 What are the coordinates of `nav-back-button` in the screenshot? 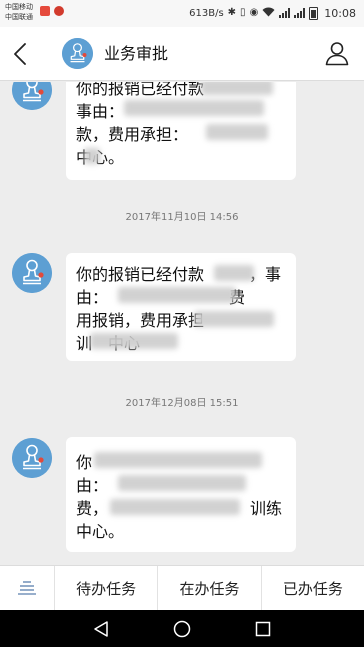 It's located at (101, 629).